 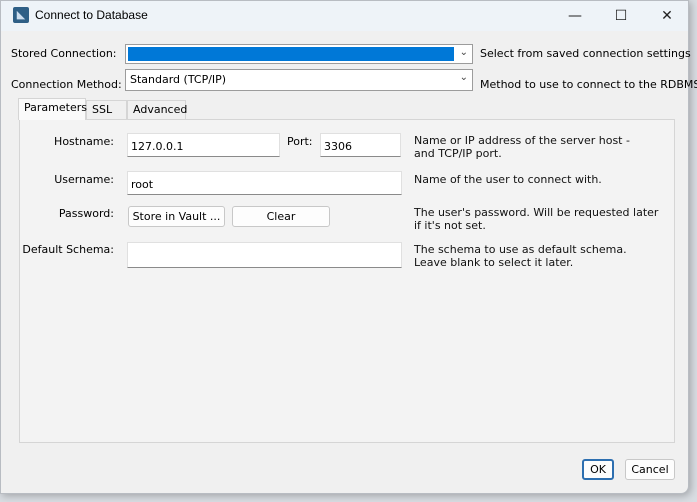 I want to click on connection-method-value: Standard (TCP/IP), so click(x=178, y=79).